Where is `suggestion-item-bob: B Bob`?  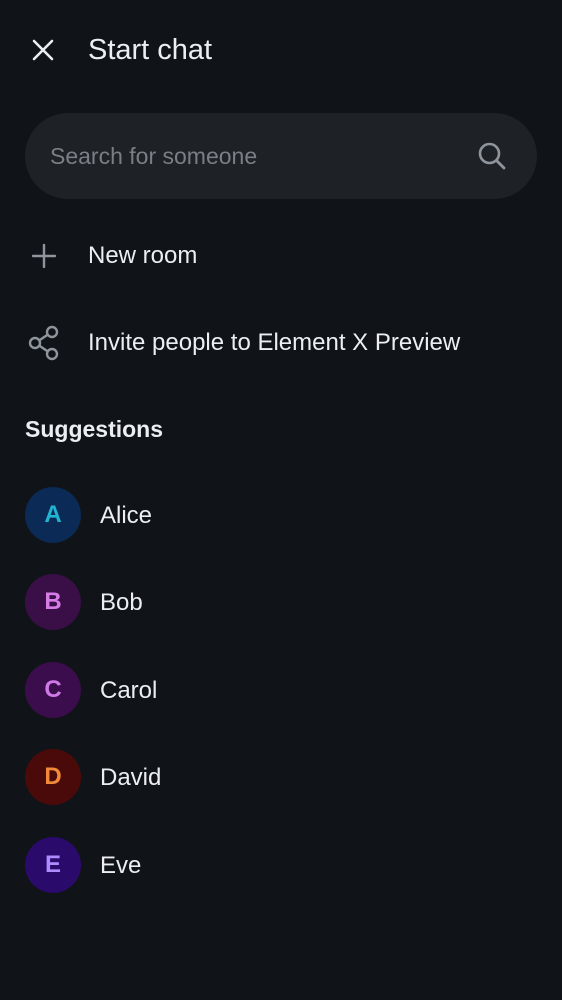 suggestion-item-bob: B Bob is located at coordinates (281, 602).